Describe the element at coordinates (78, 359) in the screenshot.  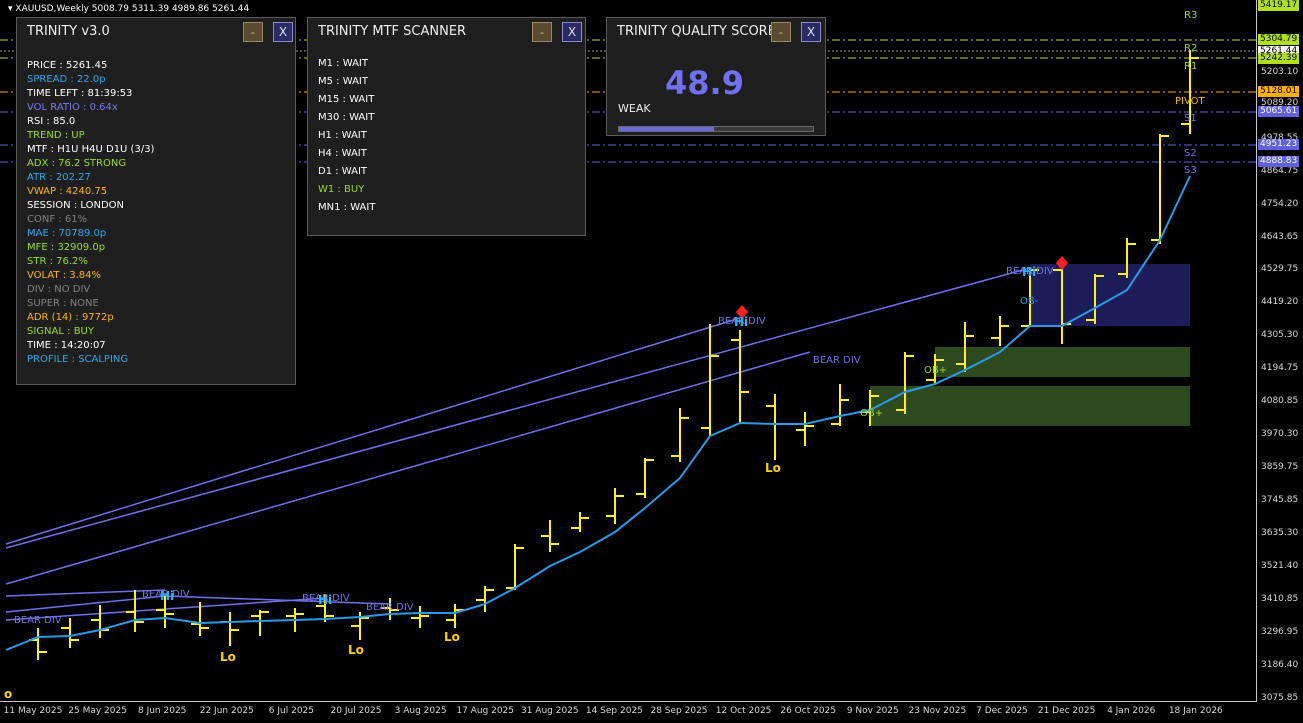
I see `trinity-stat-row: PROFILE : SCALPING` at that location.